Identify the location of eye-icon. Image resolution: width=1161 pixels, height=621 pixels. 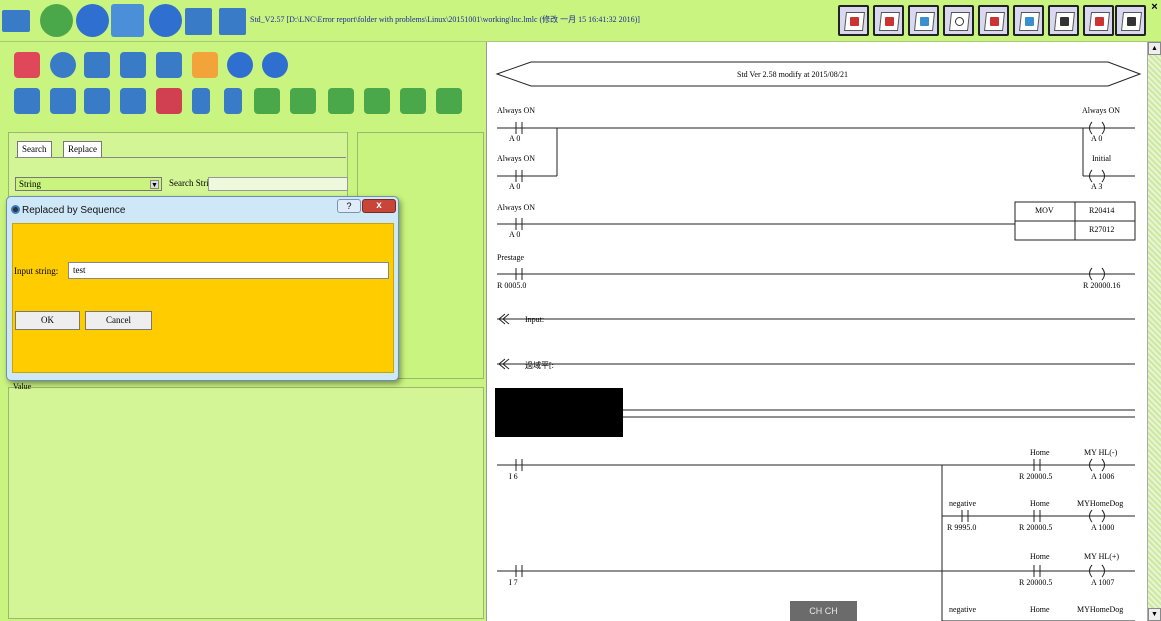
(169, 65).